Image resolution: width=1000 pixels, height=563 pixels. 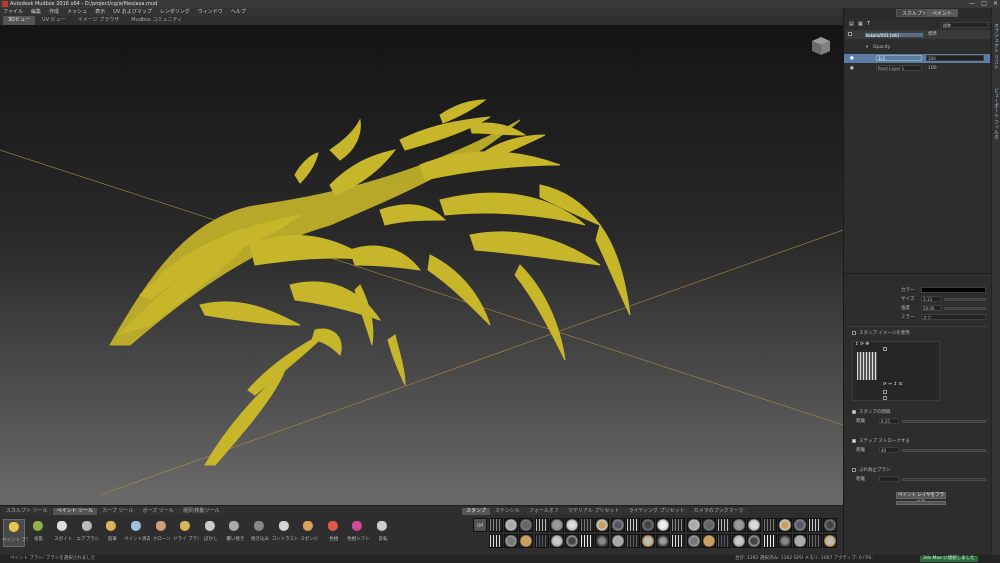 What do you see at coordinates (996, 46) in the screenshot?
I see `tab-object-list: オブジェクト リスト` at bounding box center [996, 46].